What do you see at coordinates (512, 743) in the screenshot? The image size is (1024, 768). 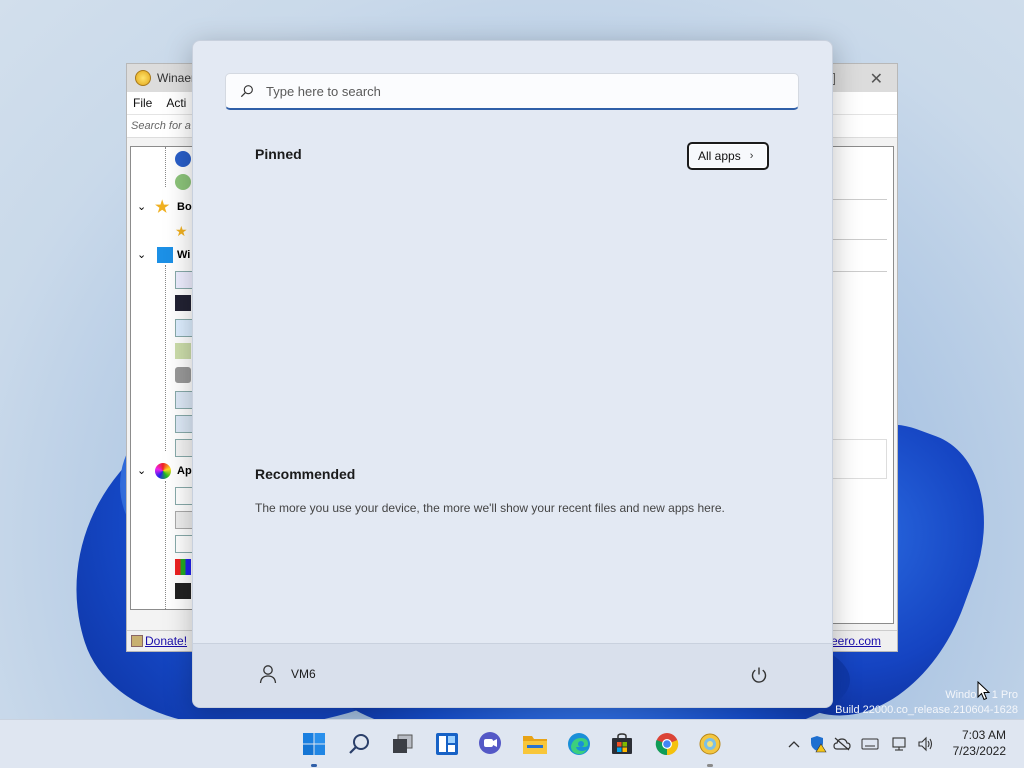 I see `taskbar: 7:03 AM 7/23/2022` at bounding box center [512, 743].